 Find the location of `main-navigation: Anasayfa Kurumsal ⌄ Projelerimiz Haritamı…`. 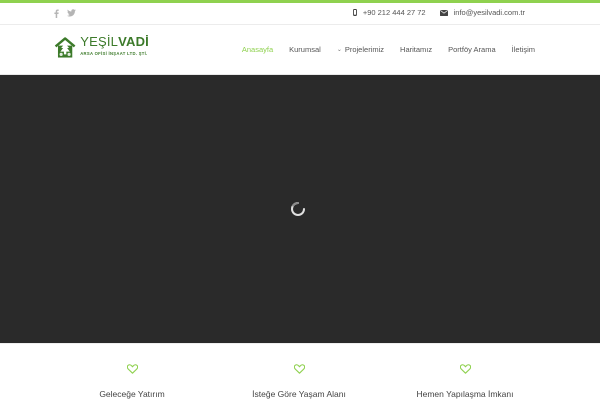

main-navigation: Anasayfa Kurumsal ⌄ Projelerimiz Haritamı… is located at coordinates (380, 49).